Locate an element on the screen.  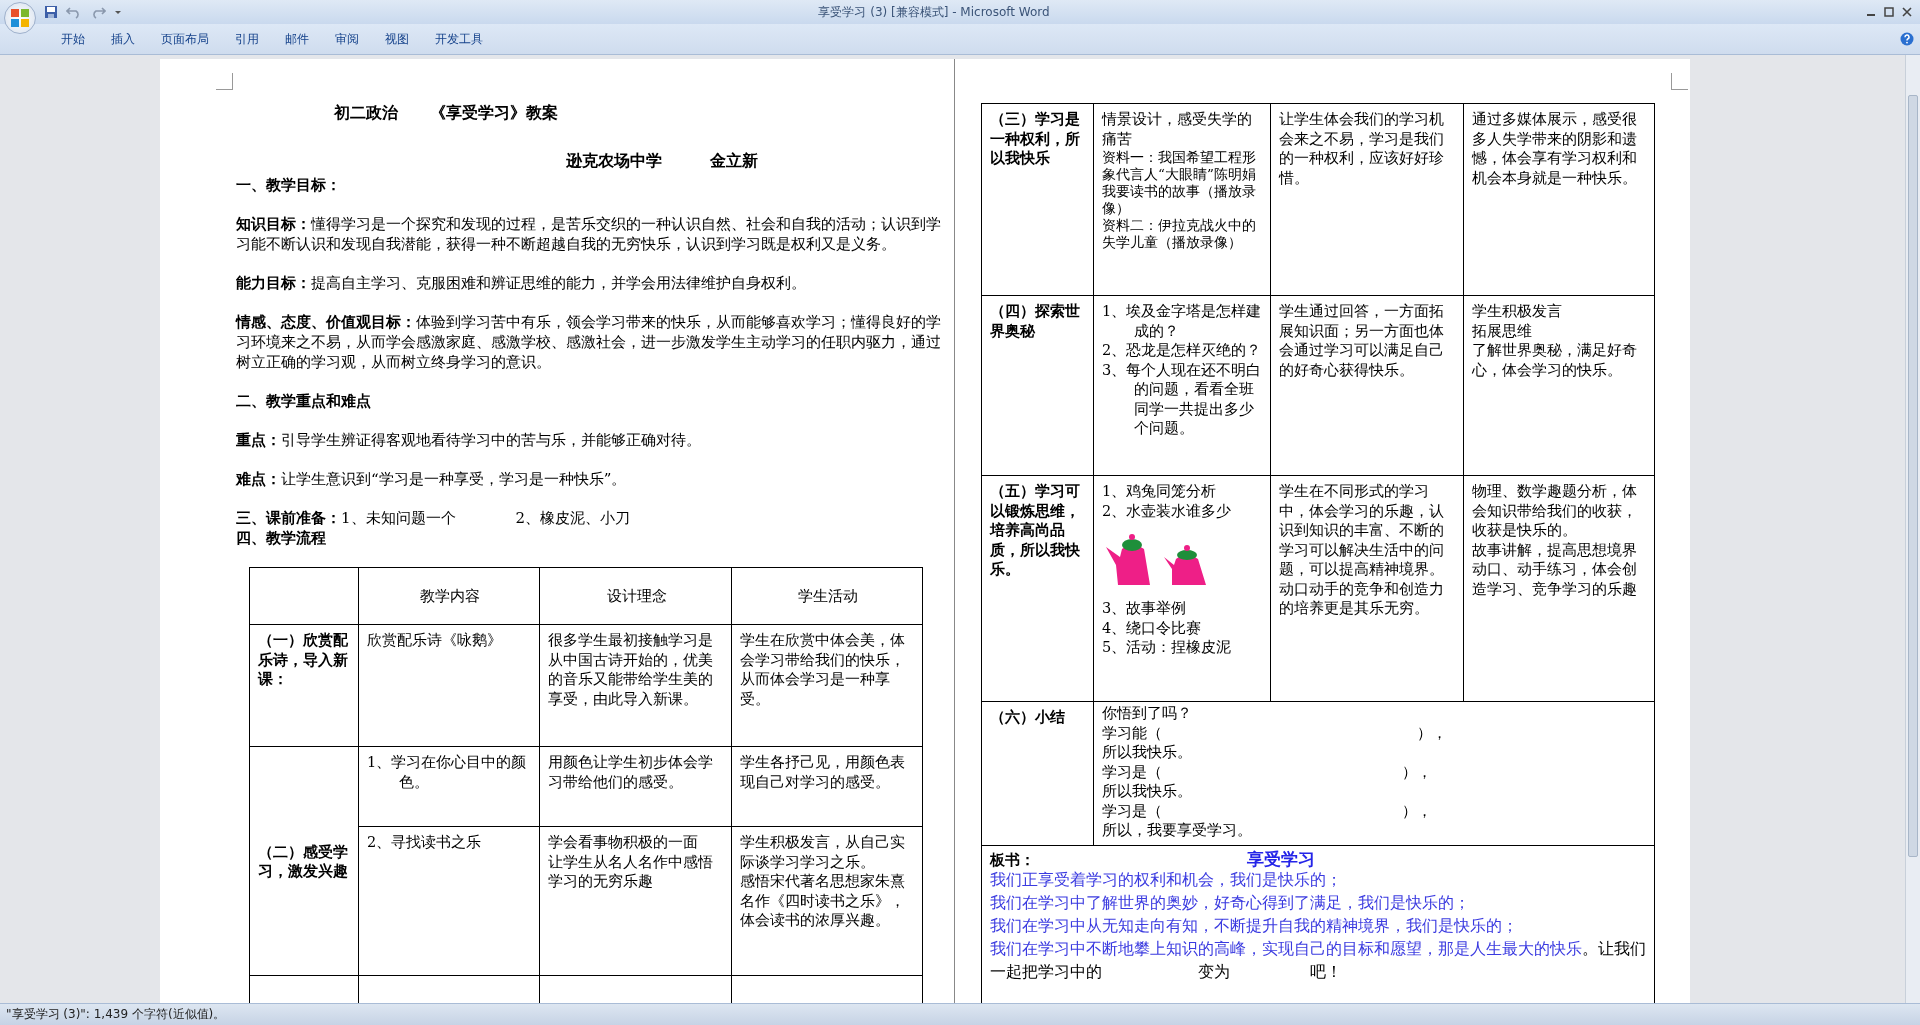
ribbon-tab: 开始 is located at coordinates (73, 39).